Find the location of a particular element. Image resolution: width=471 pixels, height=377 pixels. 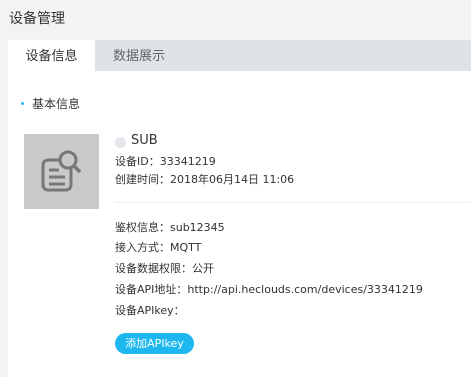

page-title: 设备管理 is located at coordinates (37, 19).